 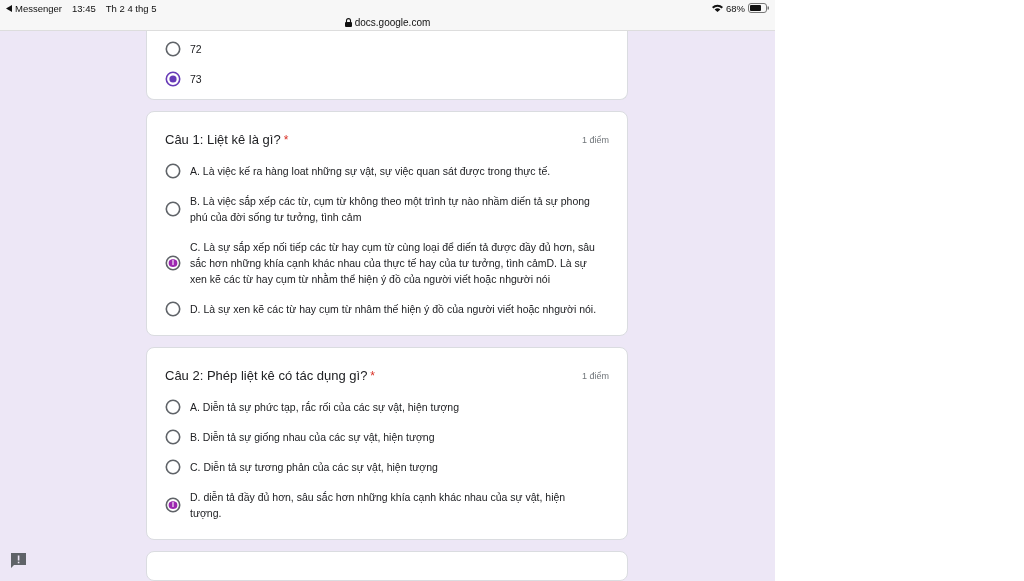 I want to click on battery-percent: 68%, so click(x=735, y=8).